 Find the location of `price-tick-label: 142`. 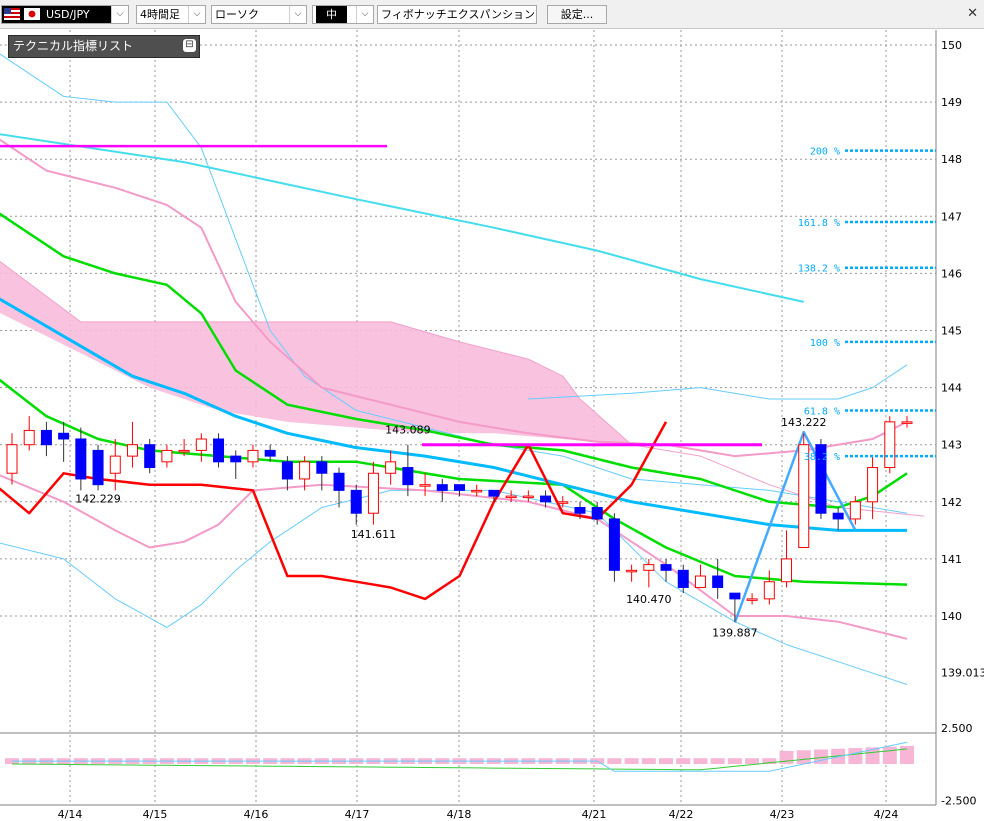

price-tick-label: 142 is located at coordinates (951, 502).